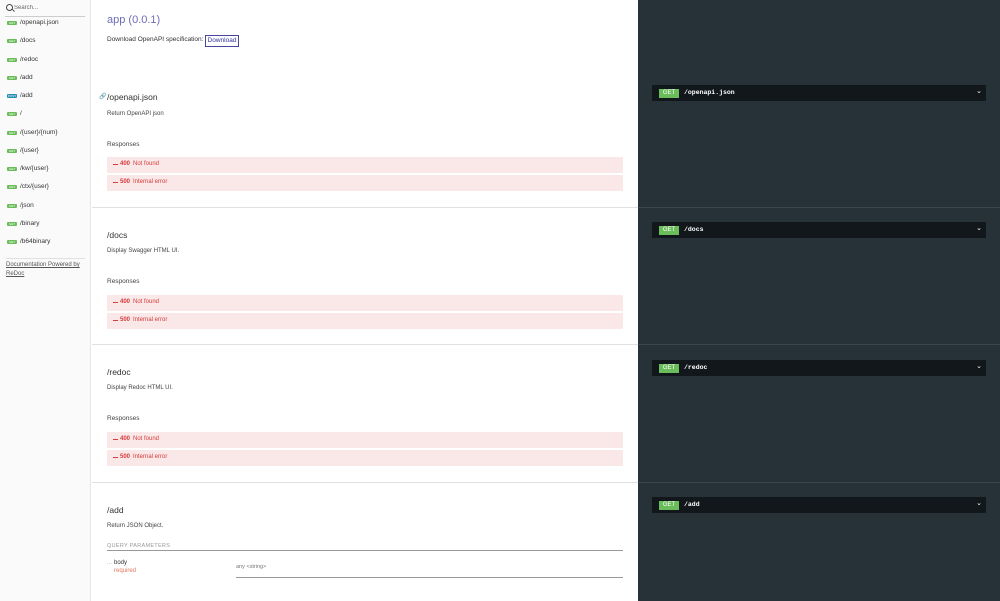 The width and height of the screenshot is (1000, 601). Describe the element at coordinates (29, 59) in the screenshot. I see `sidebar-item-label: /redoc` at that location.